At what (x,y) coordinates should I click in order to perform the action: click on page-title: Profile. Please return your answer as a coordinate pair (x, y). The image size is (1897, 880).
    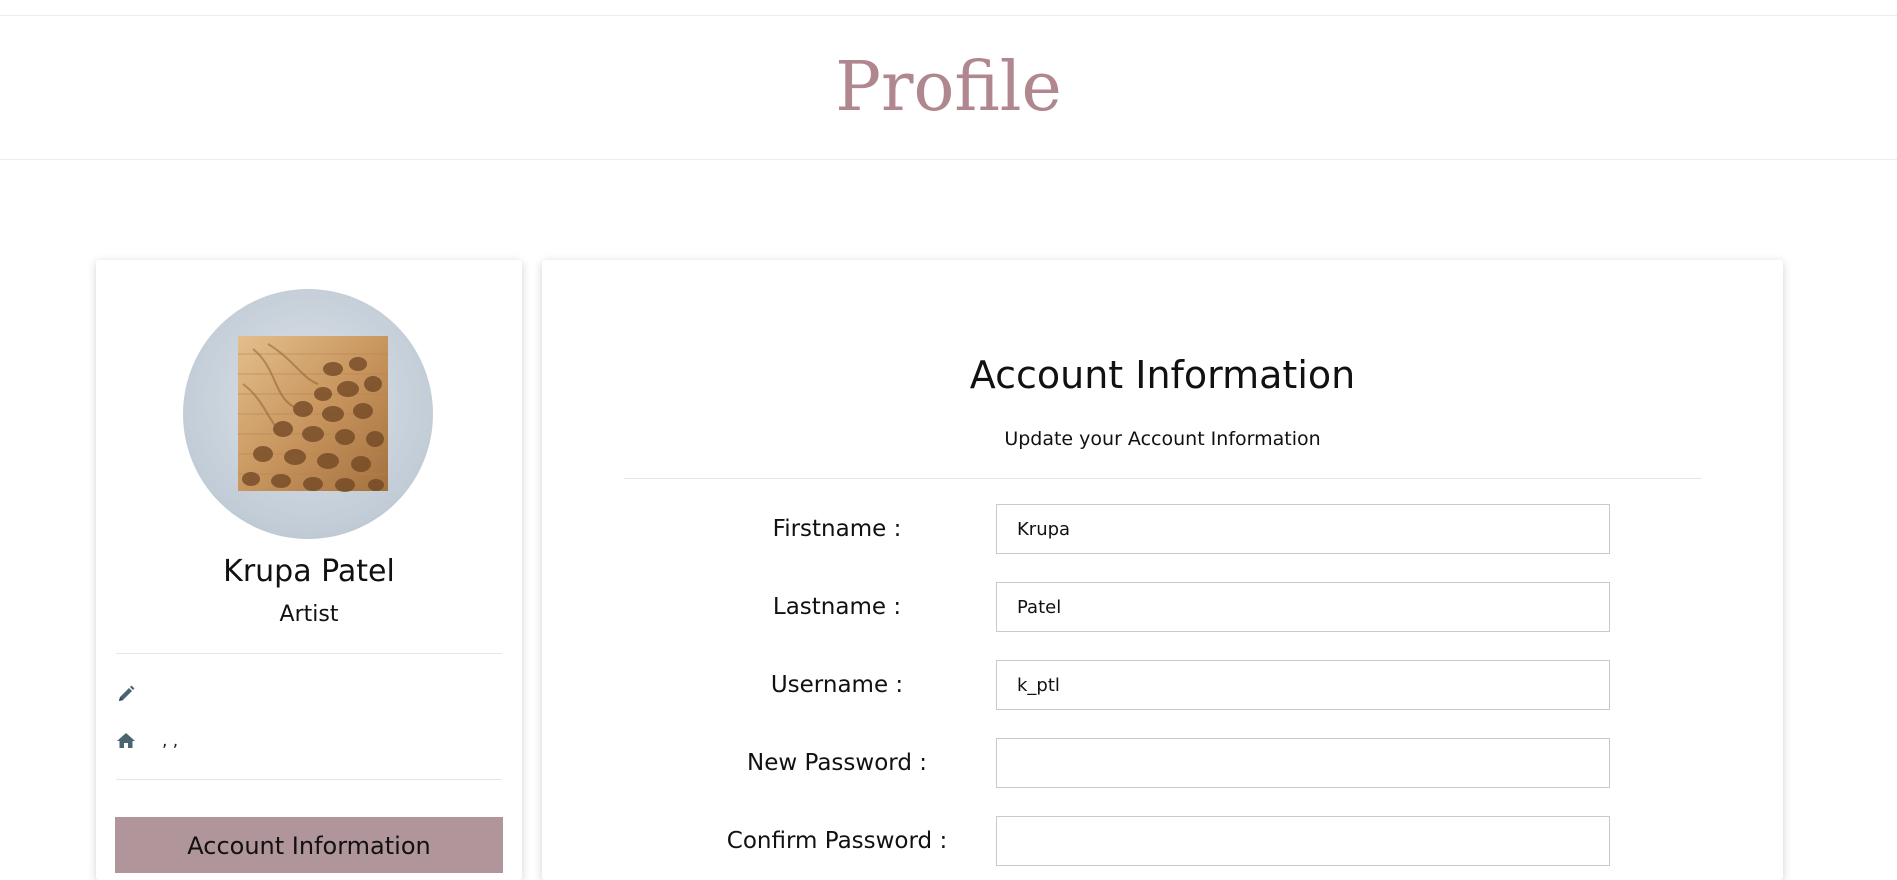
    Looking at the image, I should click on (948, 87).